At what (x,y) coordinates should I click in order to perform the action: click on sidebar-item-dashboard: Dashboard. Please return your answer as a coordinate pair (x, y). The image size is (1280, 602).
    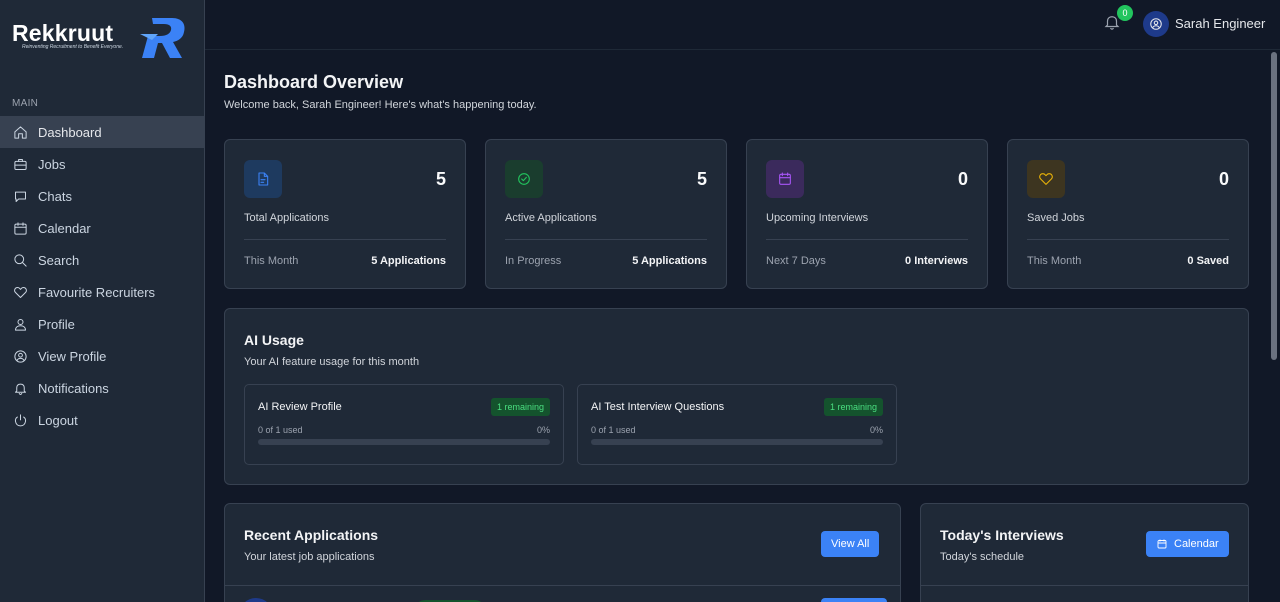
    Looking at the image, I should click on (102, 132).